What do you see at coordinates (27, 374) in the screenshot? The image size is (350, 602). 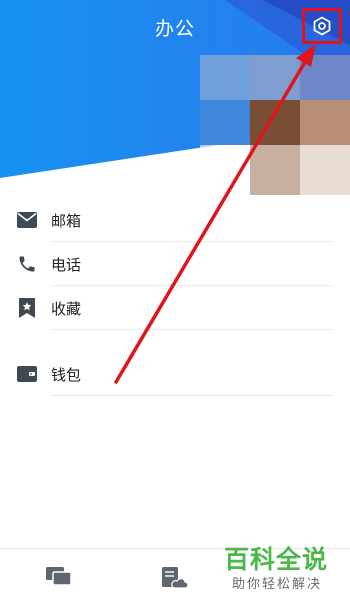 I see `wallet-icon` at bounding box center [27, 374].